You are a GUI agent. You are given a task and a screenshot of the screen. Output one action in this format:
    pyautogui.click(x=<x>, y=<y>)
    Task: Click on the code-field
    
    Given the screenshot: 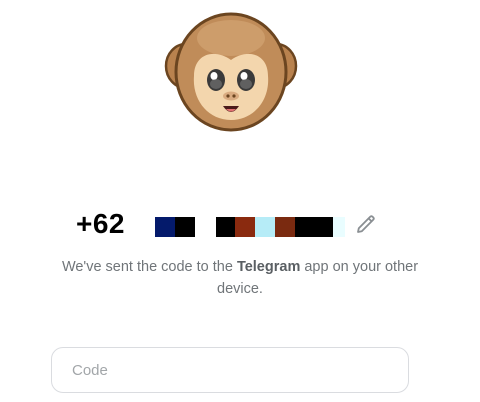 What is the action you would take?
    pyautogui.click(x=230, y=370)
    